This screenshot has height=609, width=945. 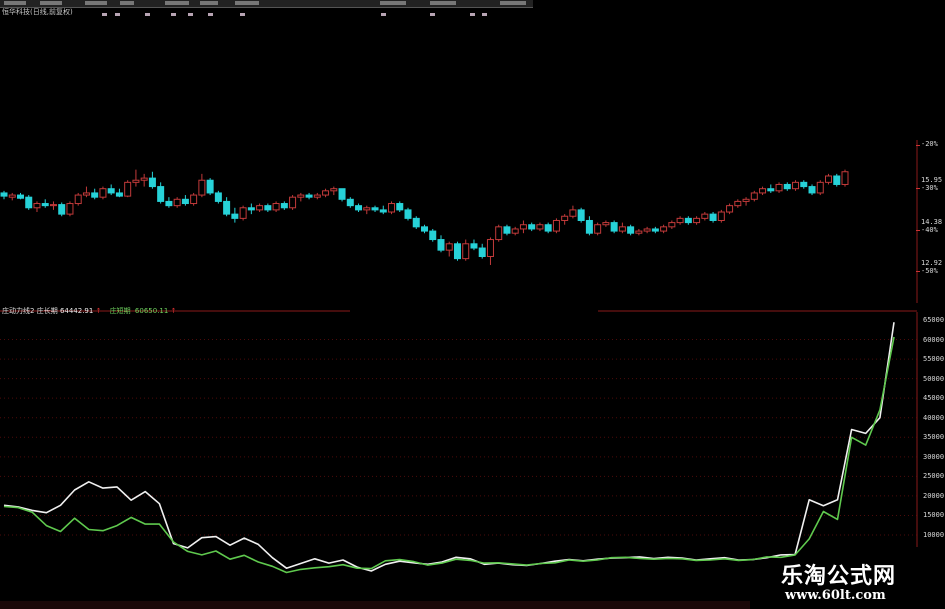 What do you see at coordinates (934, 495) in the screenshot?
I see `osc-axis-label: 20000` at bounding box center [934, 495].